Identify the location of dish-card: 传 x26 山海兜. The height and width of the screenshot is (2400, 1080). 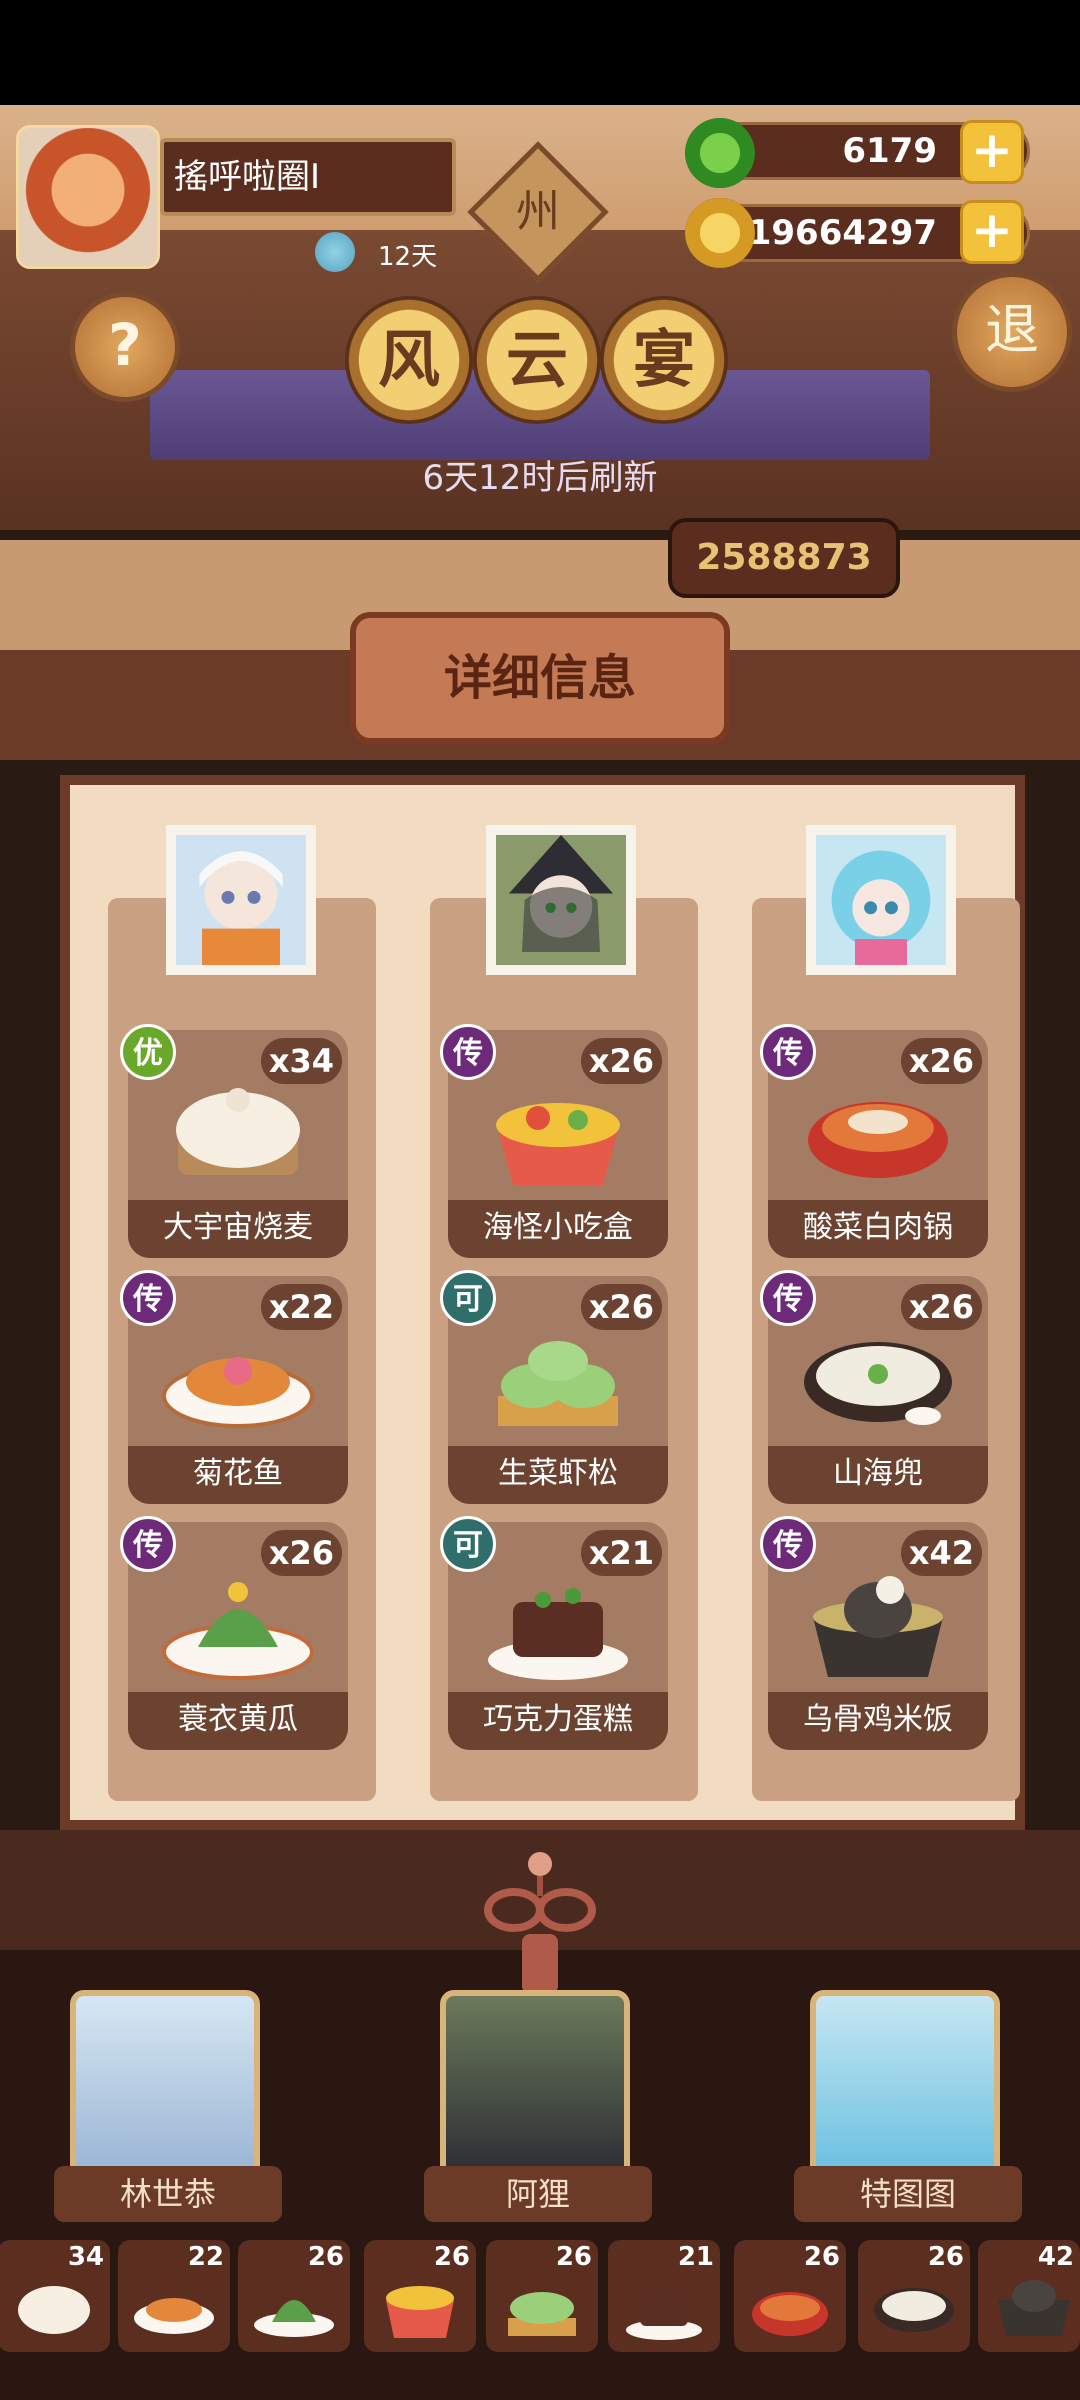
(874, 1387).